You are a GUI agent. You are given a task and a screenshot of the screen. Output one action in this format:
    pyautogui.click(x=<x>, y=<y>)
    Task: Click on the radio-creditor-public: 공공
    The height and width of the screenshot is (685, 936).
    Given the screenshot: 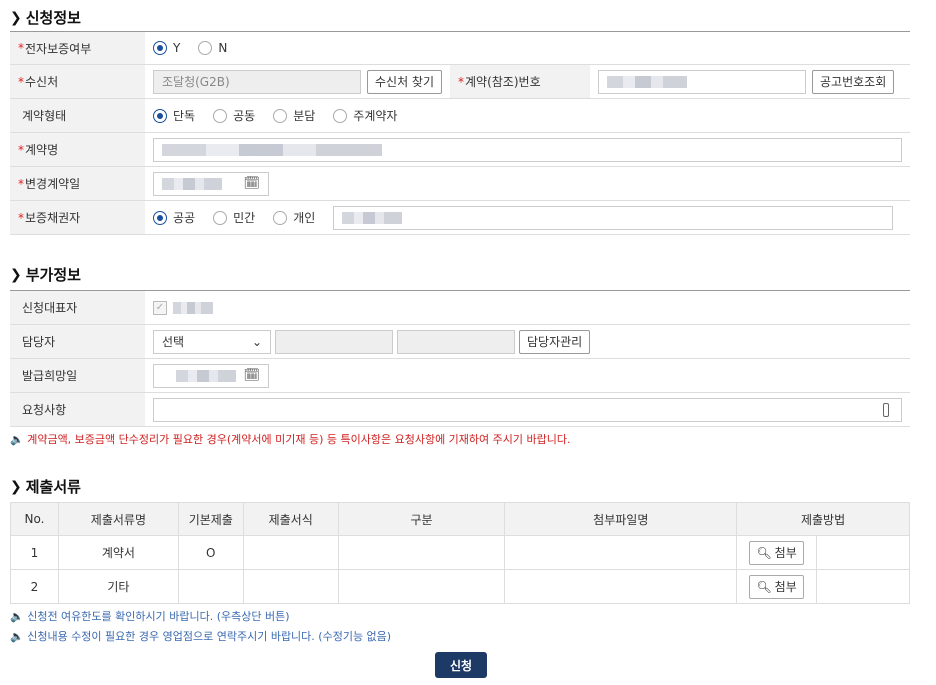 What is the action you would take?
    pyautogui.click(x=174, y=217)
    